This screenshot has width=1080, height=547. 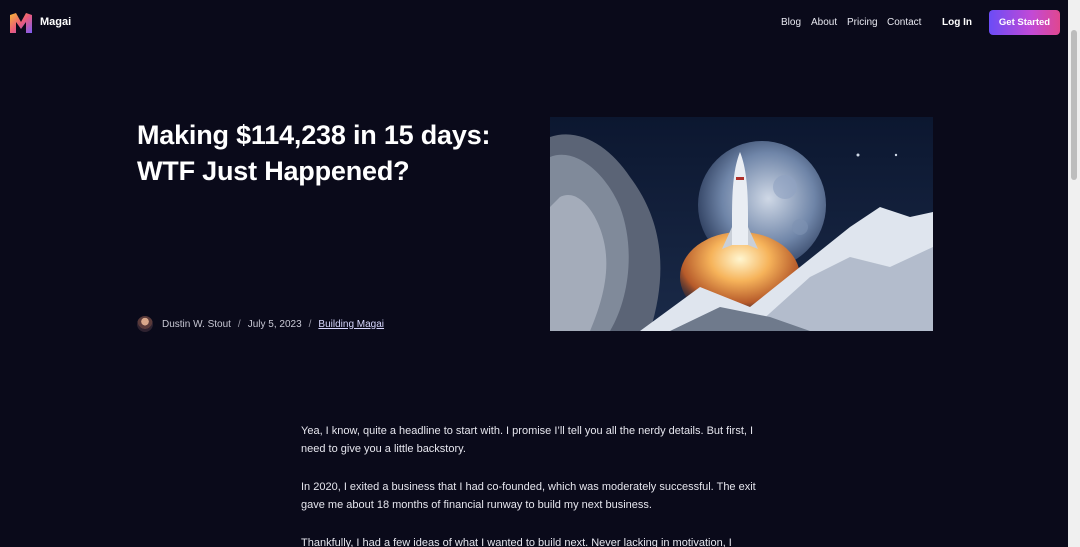 I want to click on category-link: Building Magai, so click(x=351, y=324).